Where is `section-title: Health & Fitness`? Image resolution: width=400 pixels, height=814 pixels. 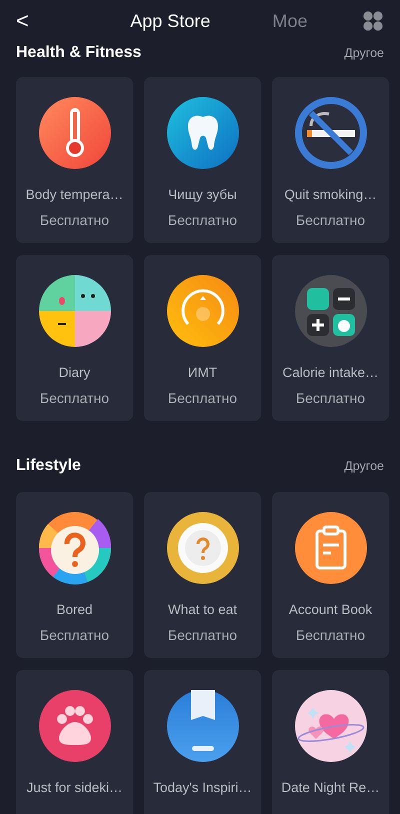
section-title: Health & Fitness is located at coordinates (79, 53).